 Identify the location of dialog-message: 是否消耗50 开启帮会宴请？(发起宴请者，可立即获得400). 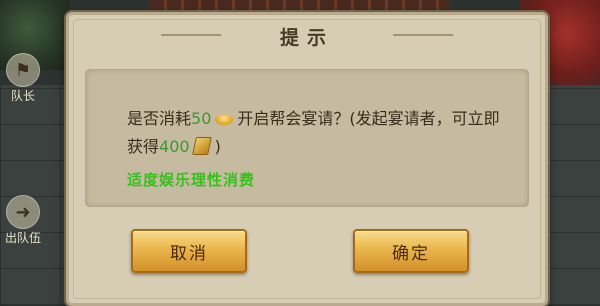
(317, 133).